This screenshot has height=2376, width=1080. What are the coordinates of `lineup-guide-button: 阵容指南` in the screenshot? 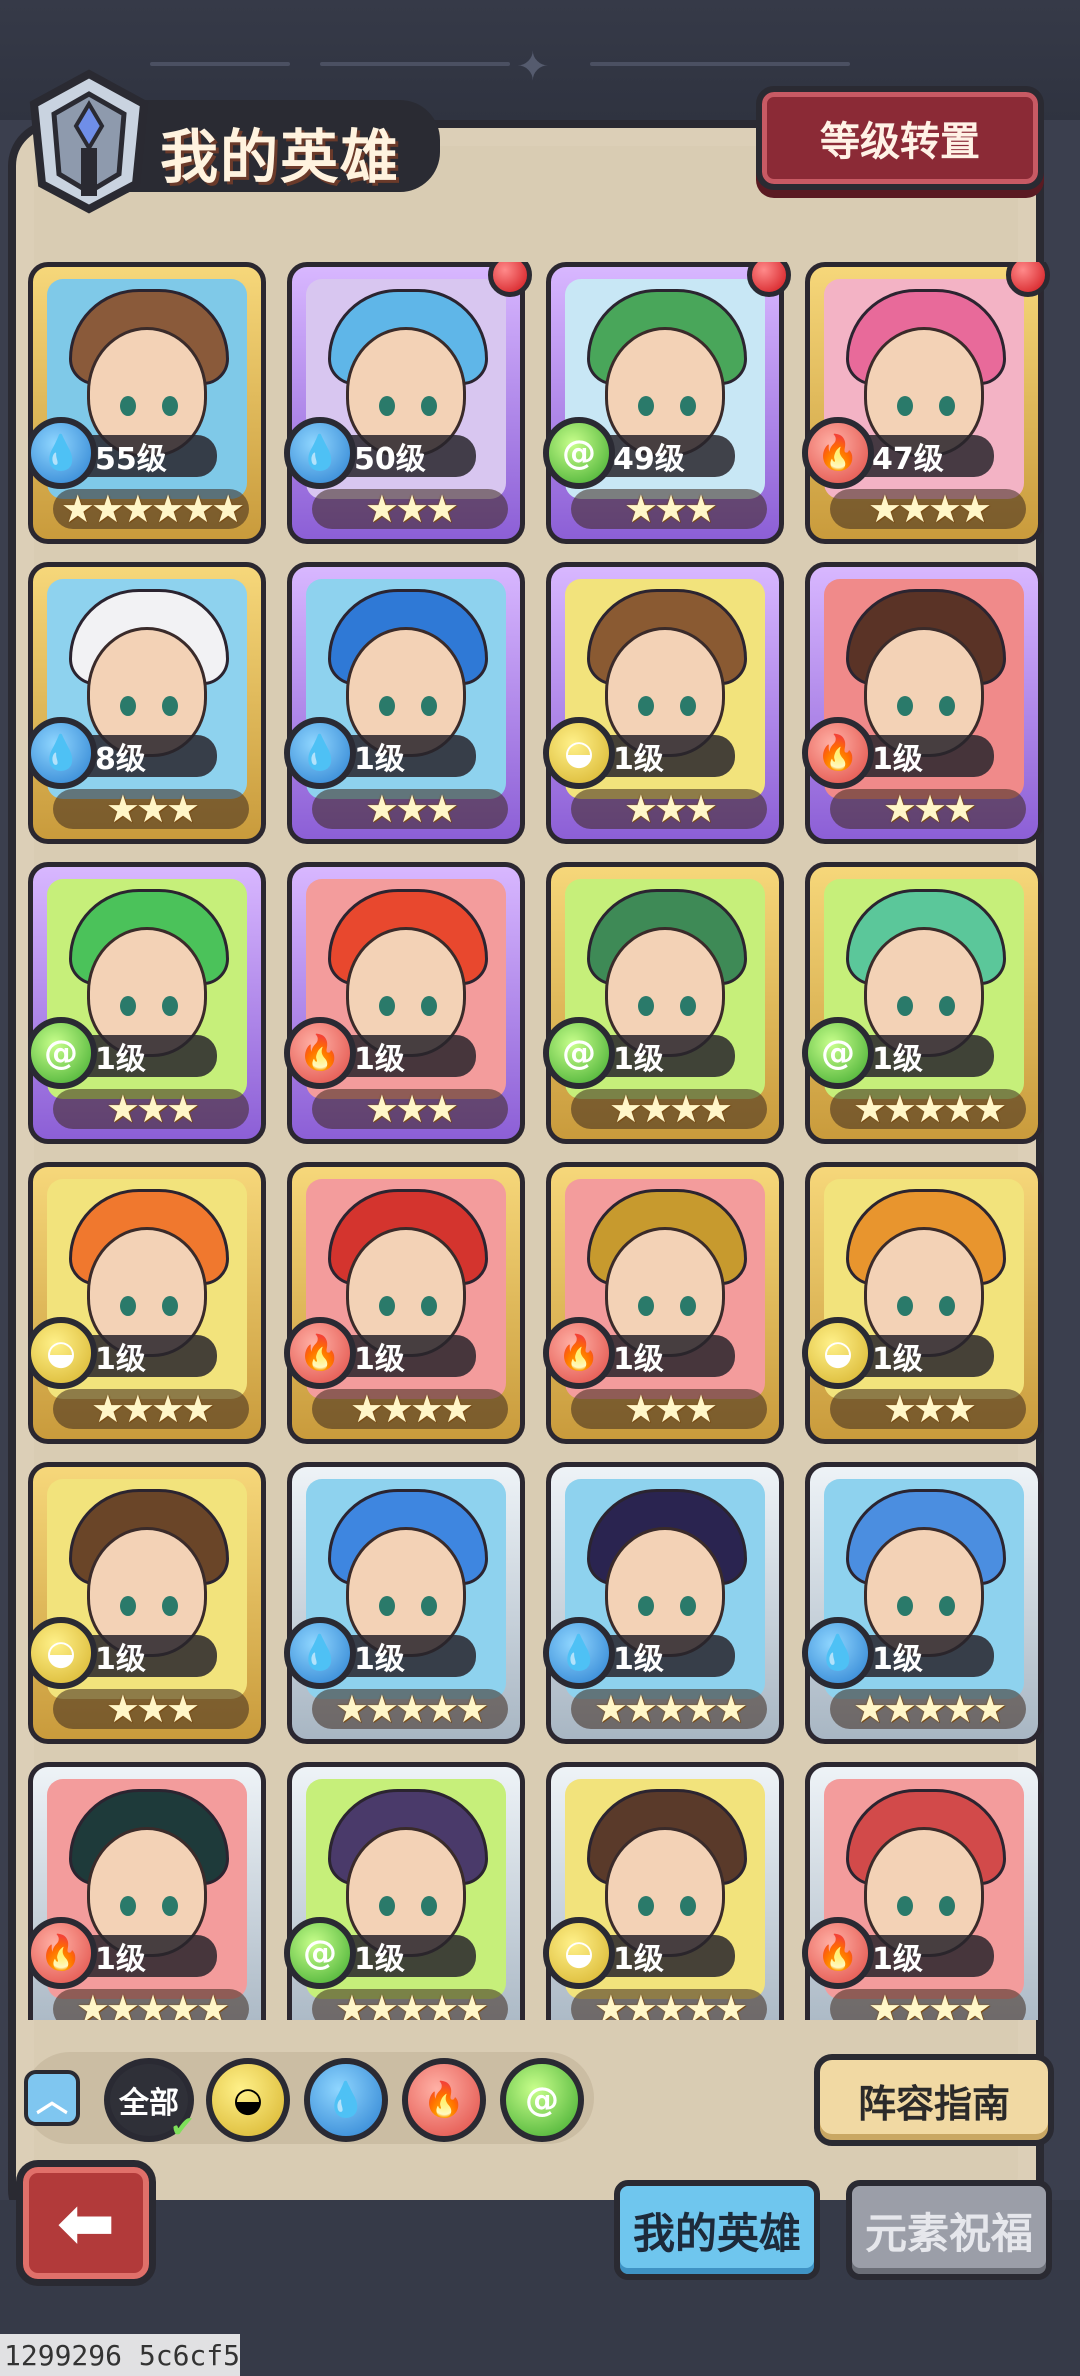 It's located at (934, 2100).